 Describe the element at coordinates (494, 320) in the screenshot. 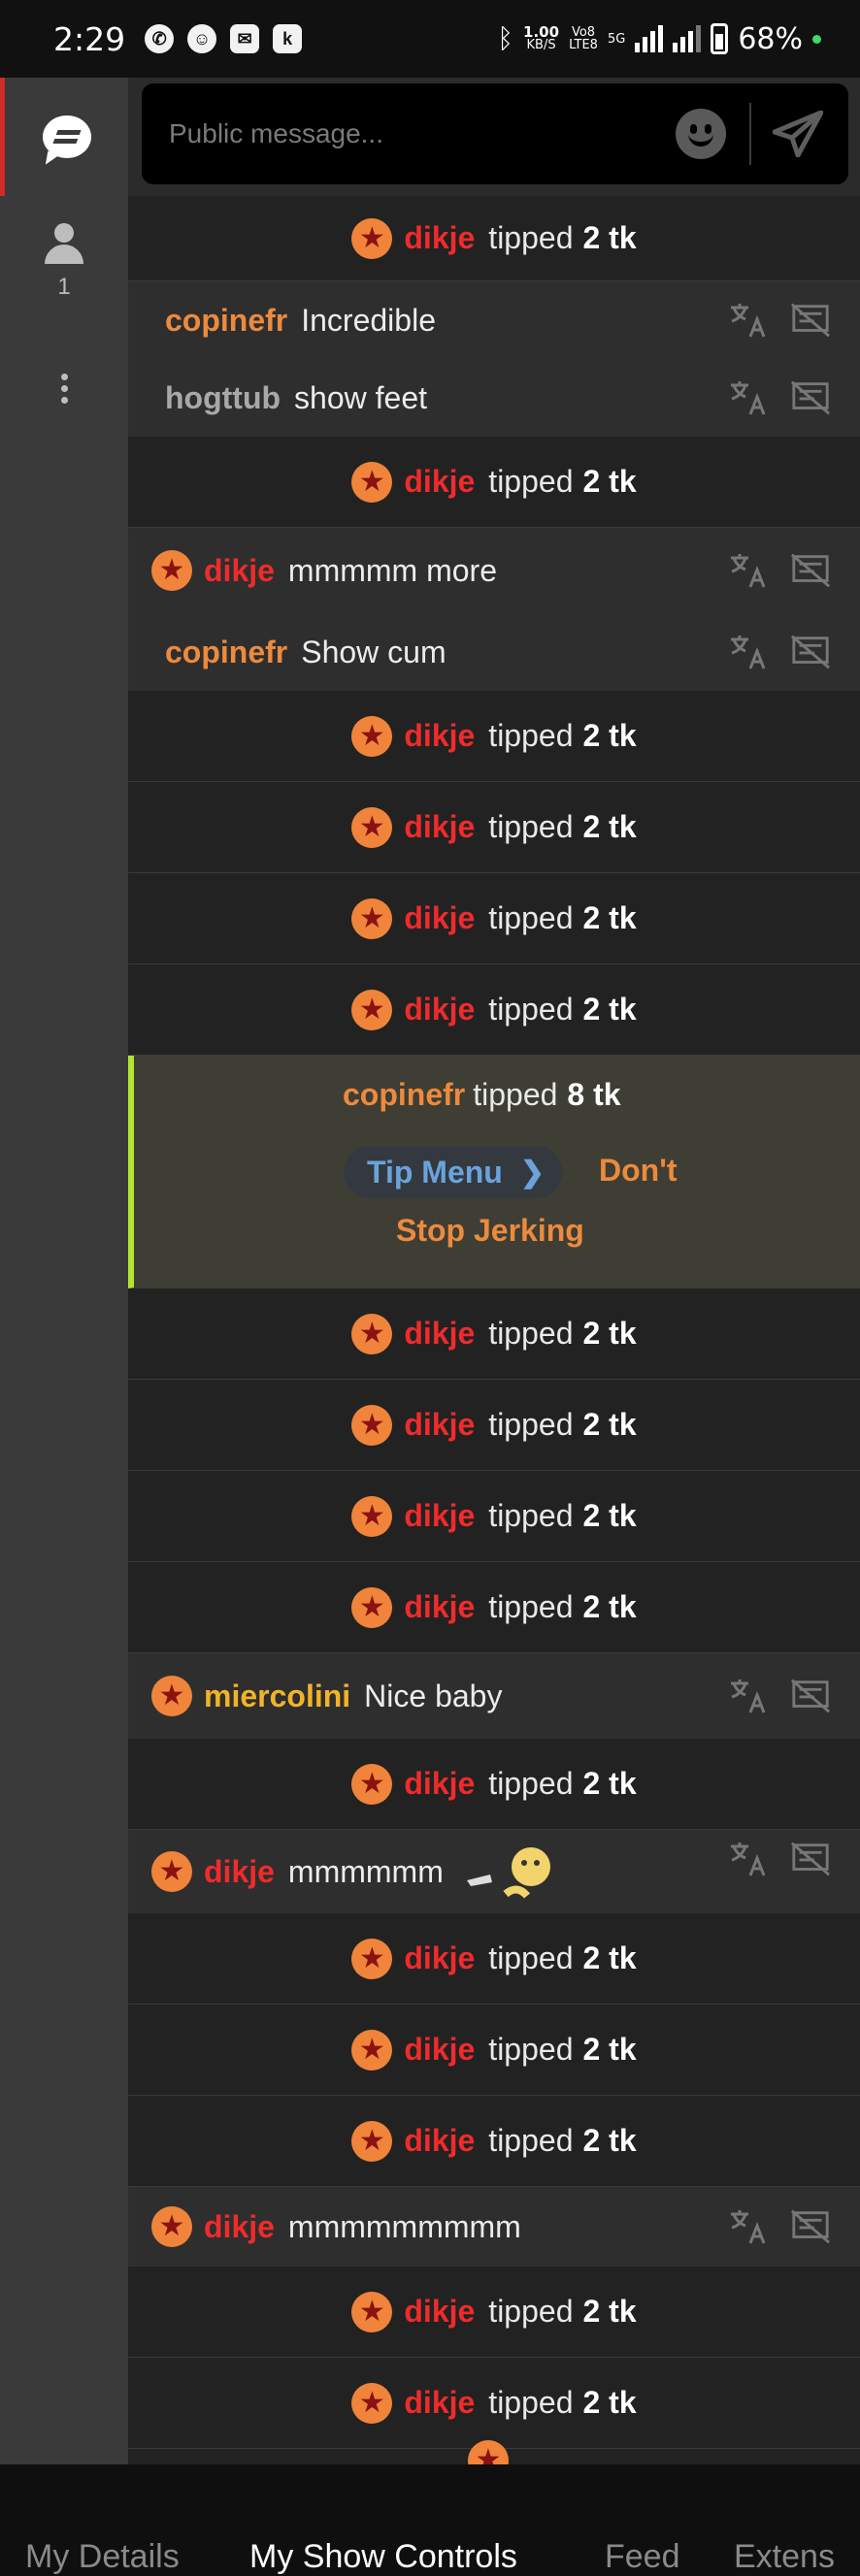

I see `chat-message: copinefr Incredible` at that location.